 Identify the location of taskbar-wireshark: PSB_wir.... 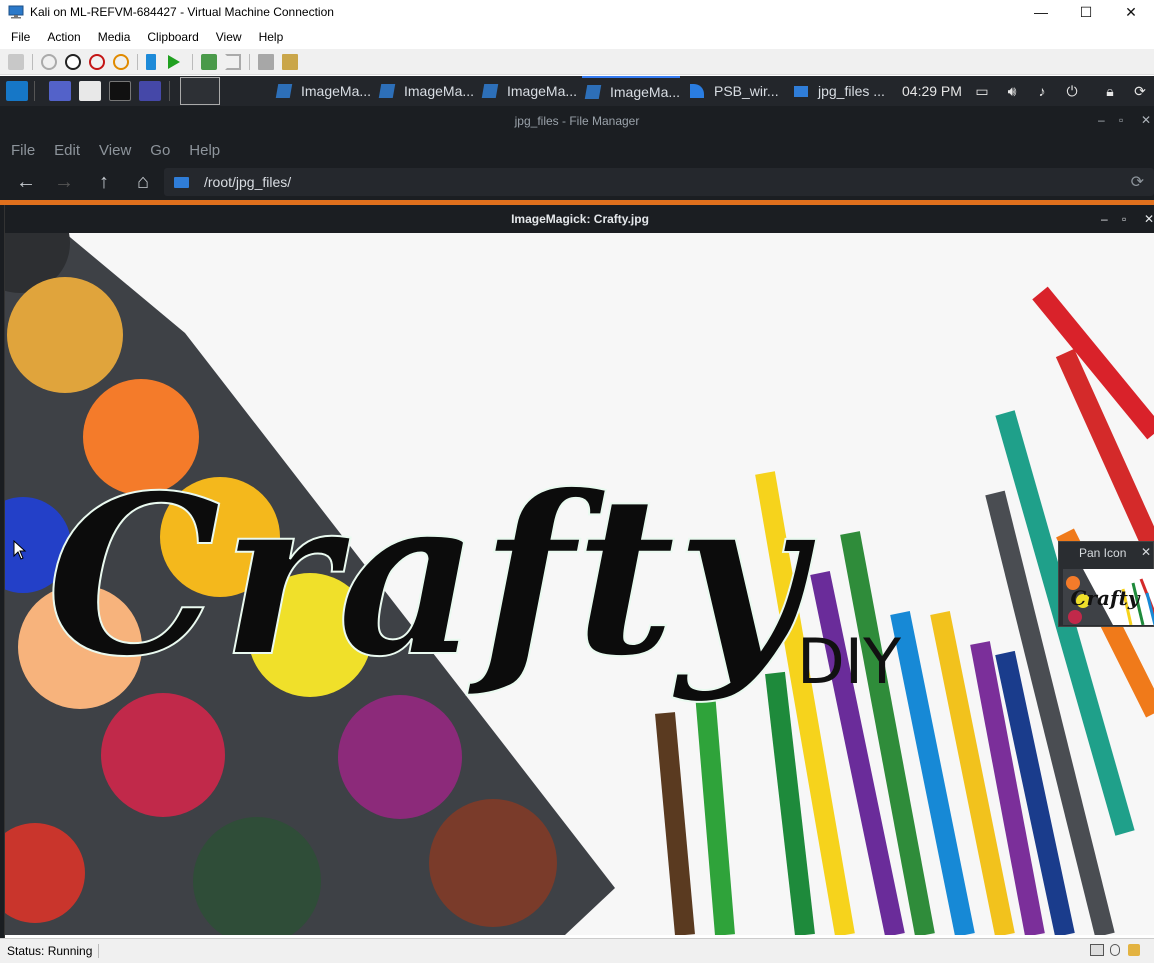
(734, 91).